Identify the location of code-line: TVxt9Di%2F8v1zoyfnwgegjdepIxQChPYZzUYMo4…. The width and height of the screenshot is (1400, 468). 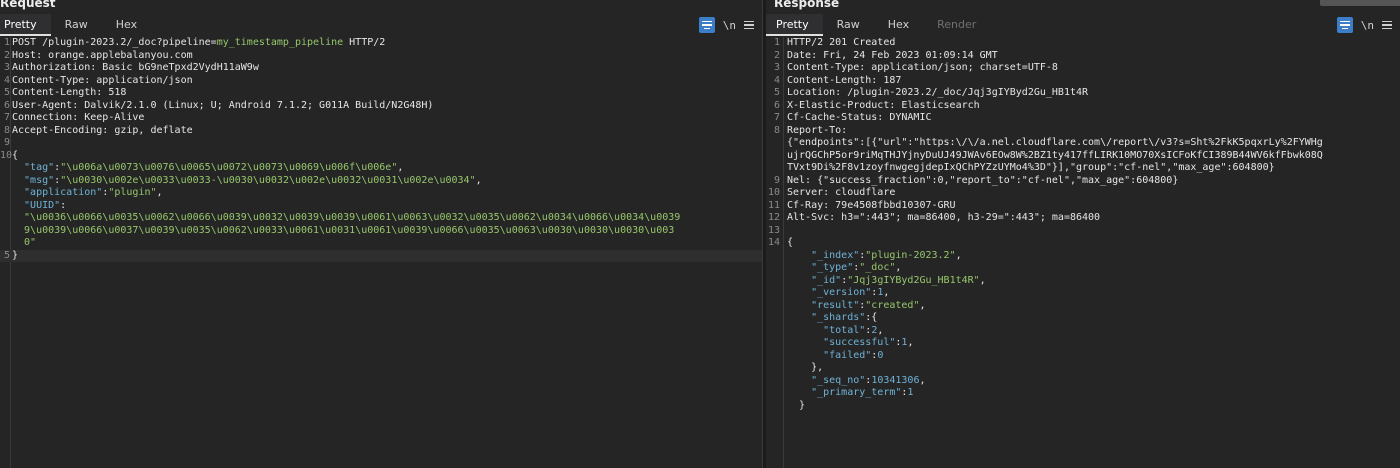
(1083, 168).